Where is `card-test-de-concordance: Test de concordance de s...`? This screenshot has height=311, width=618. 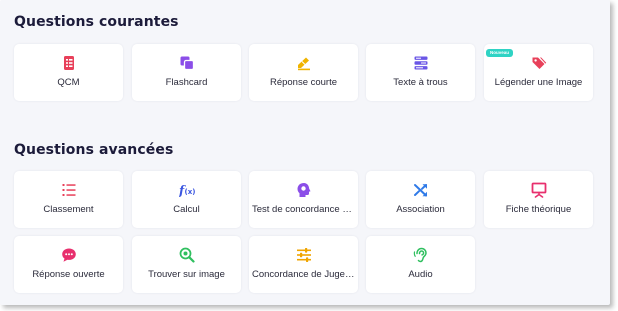 card-test-de-concordance: Test de concordance de s... is located at coordinates (303, 199).